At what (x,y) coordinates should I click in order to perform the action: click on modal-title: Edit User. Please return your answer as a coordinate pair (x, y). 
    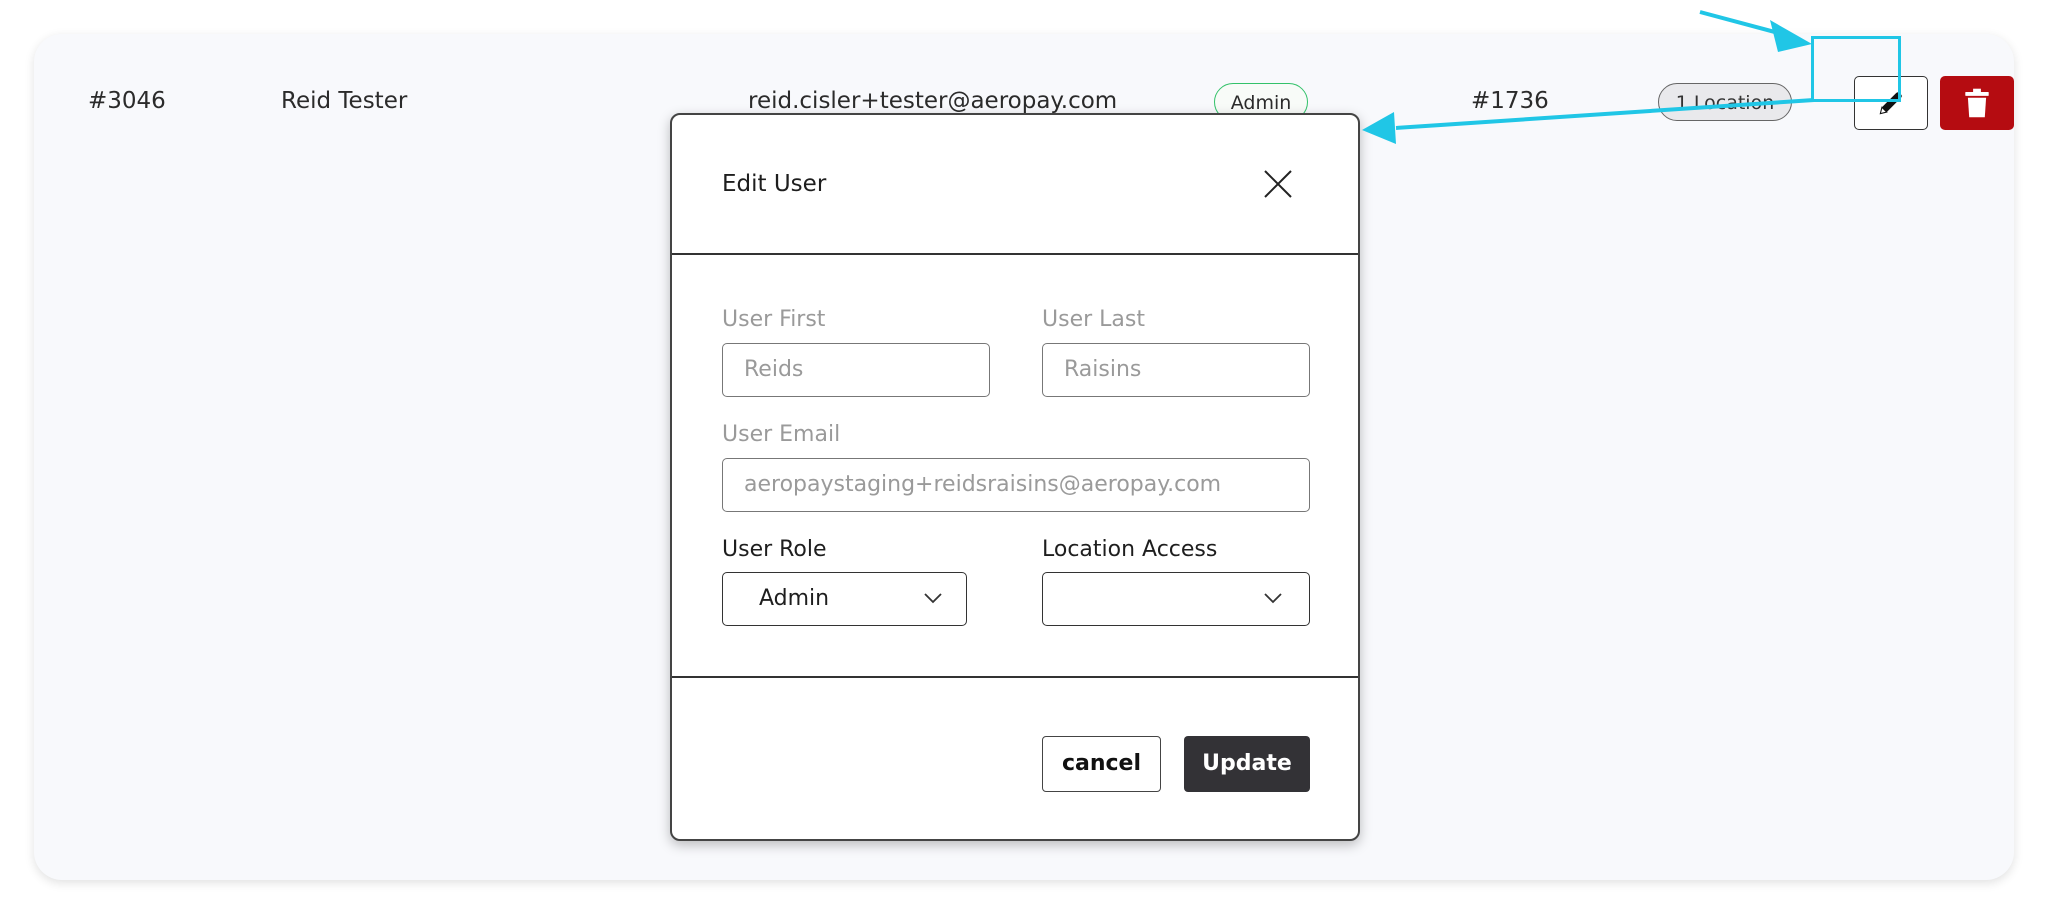
    Looking at the image, I should click on (774, 184).